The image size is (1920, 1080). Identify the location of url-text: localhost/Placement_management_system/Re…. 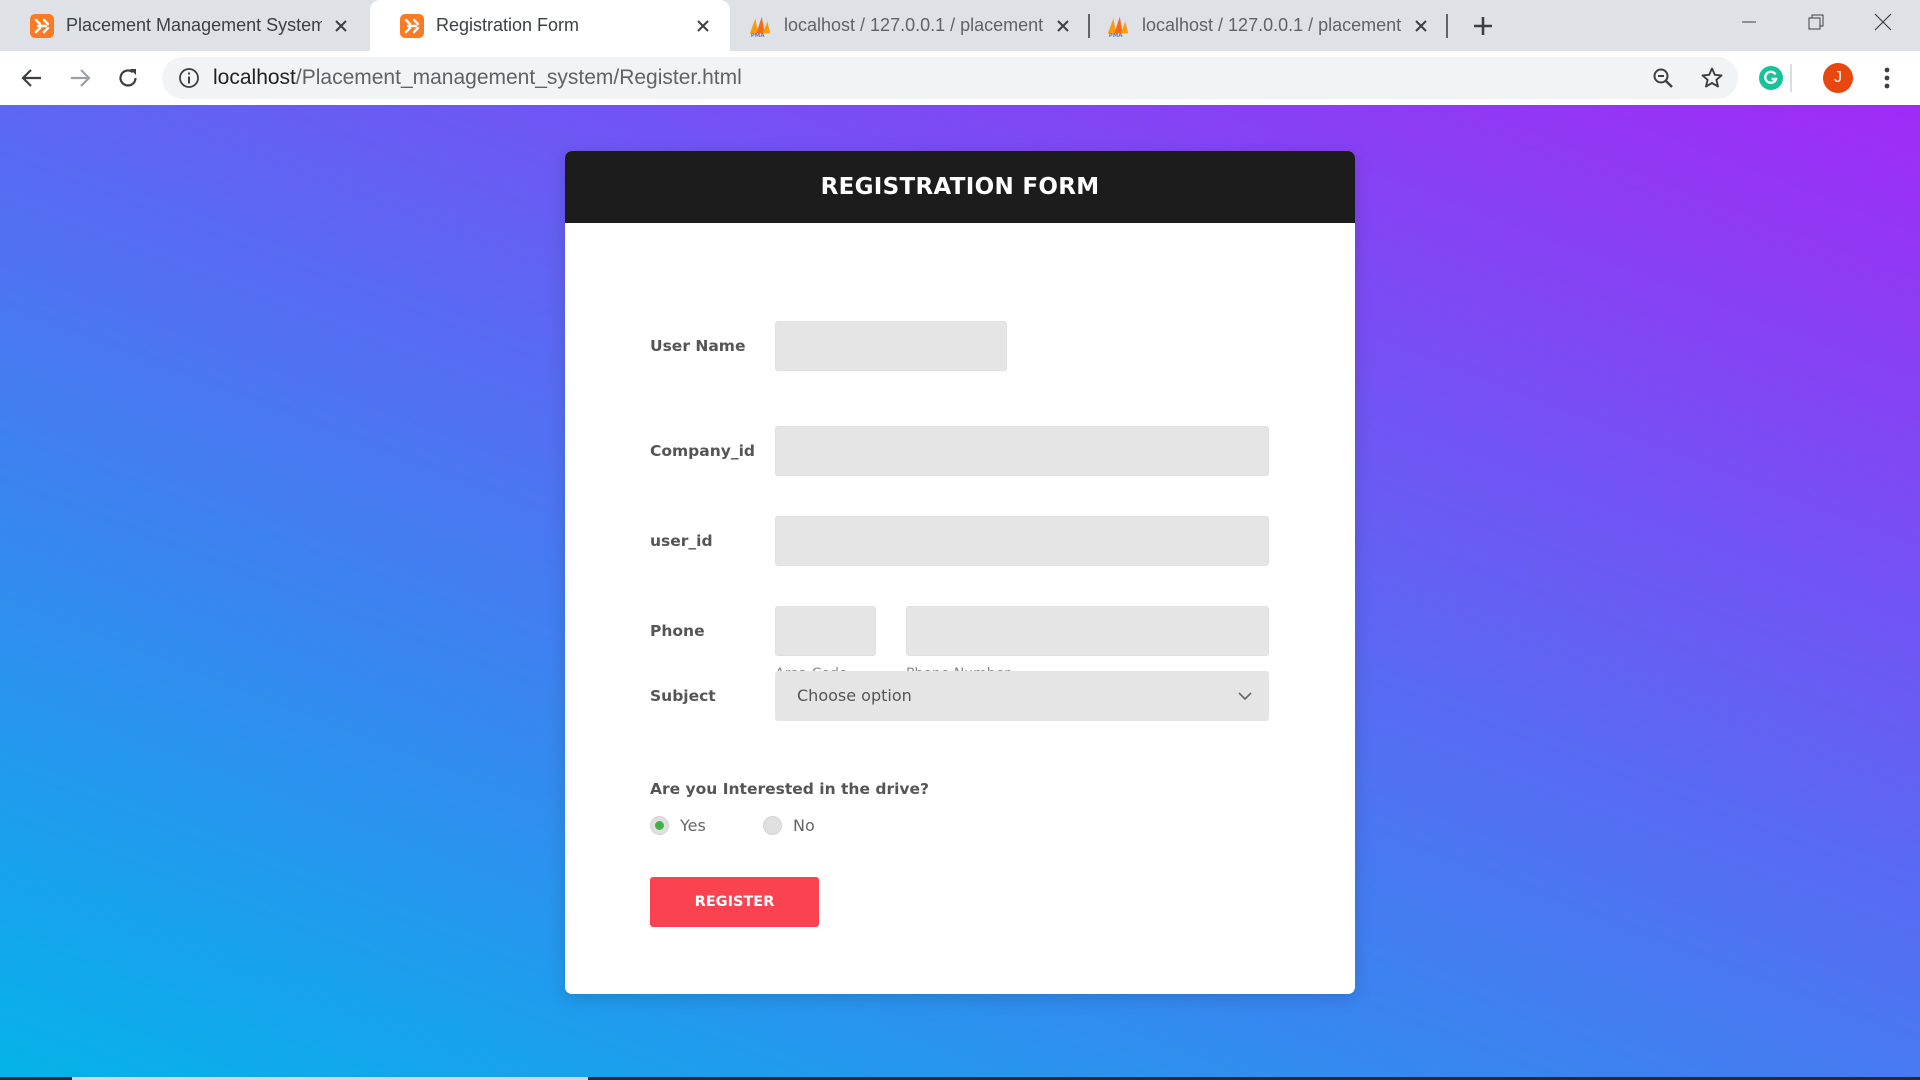
(477, 78).